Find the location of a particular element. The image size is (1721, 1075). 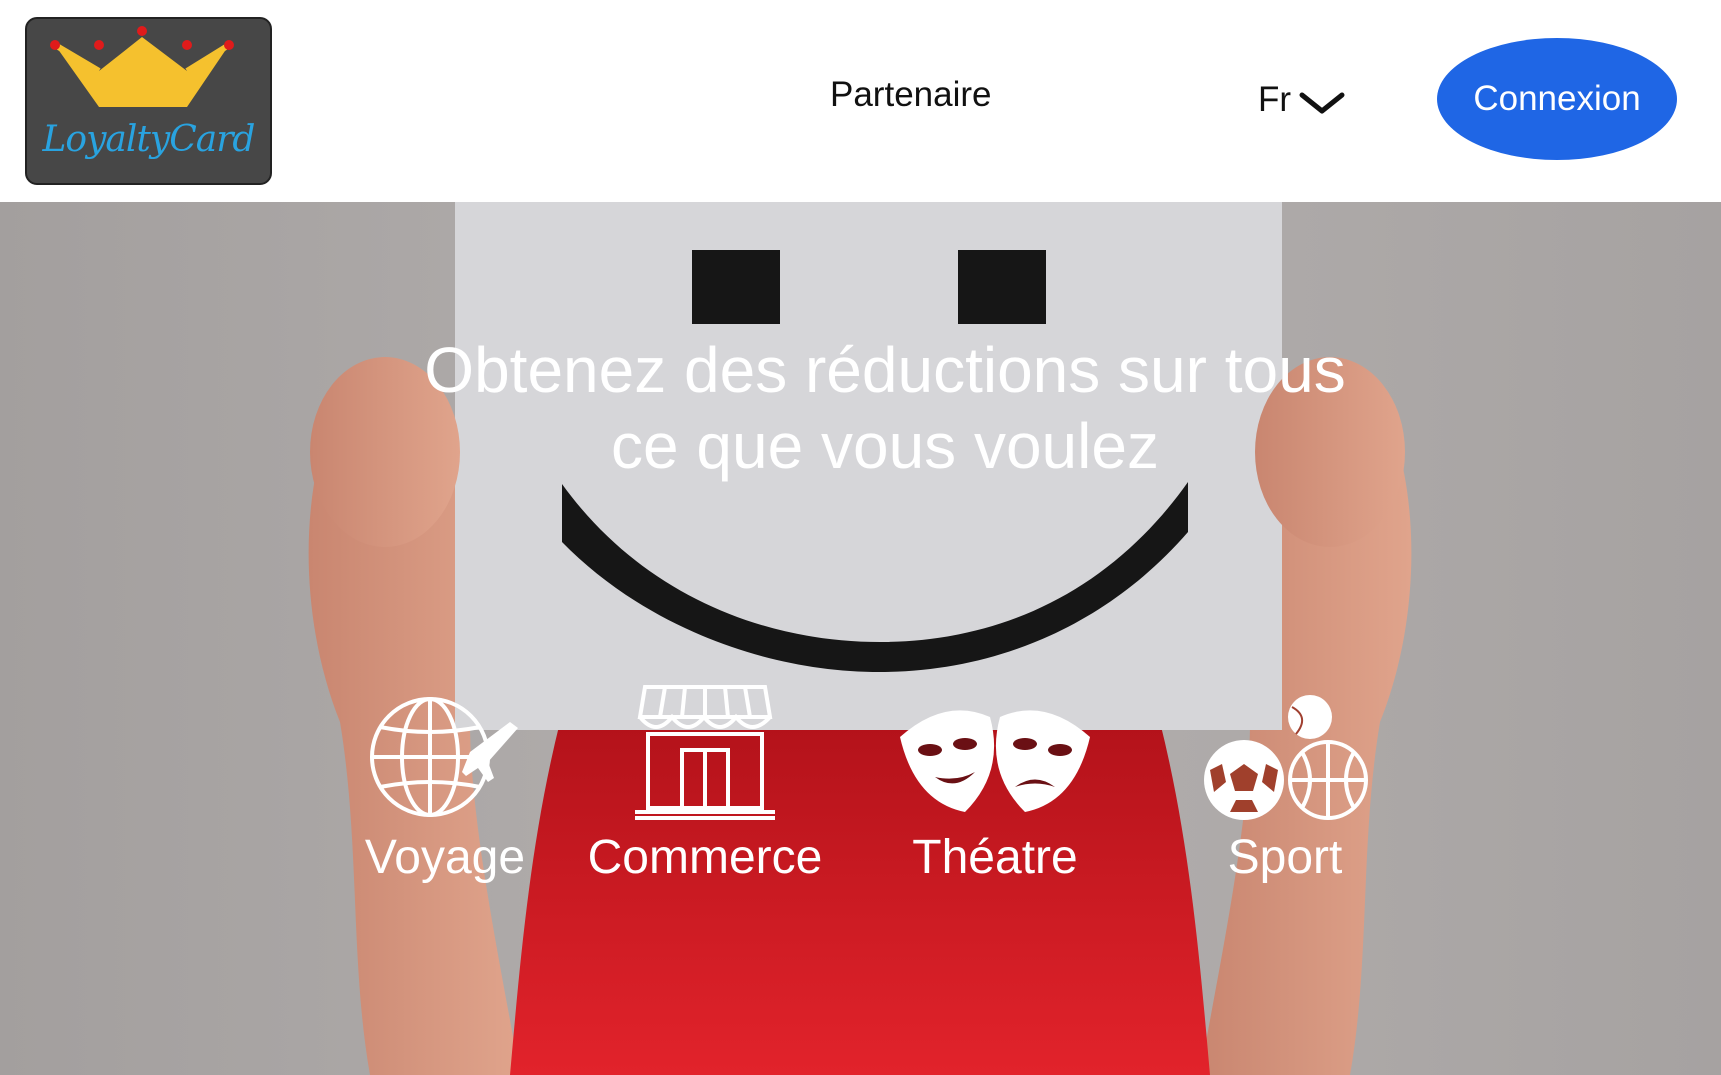

theatre-masks-icon is located at coordinates (995, 761).